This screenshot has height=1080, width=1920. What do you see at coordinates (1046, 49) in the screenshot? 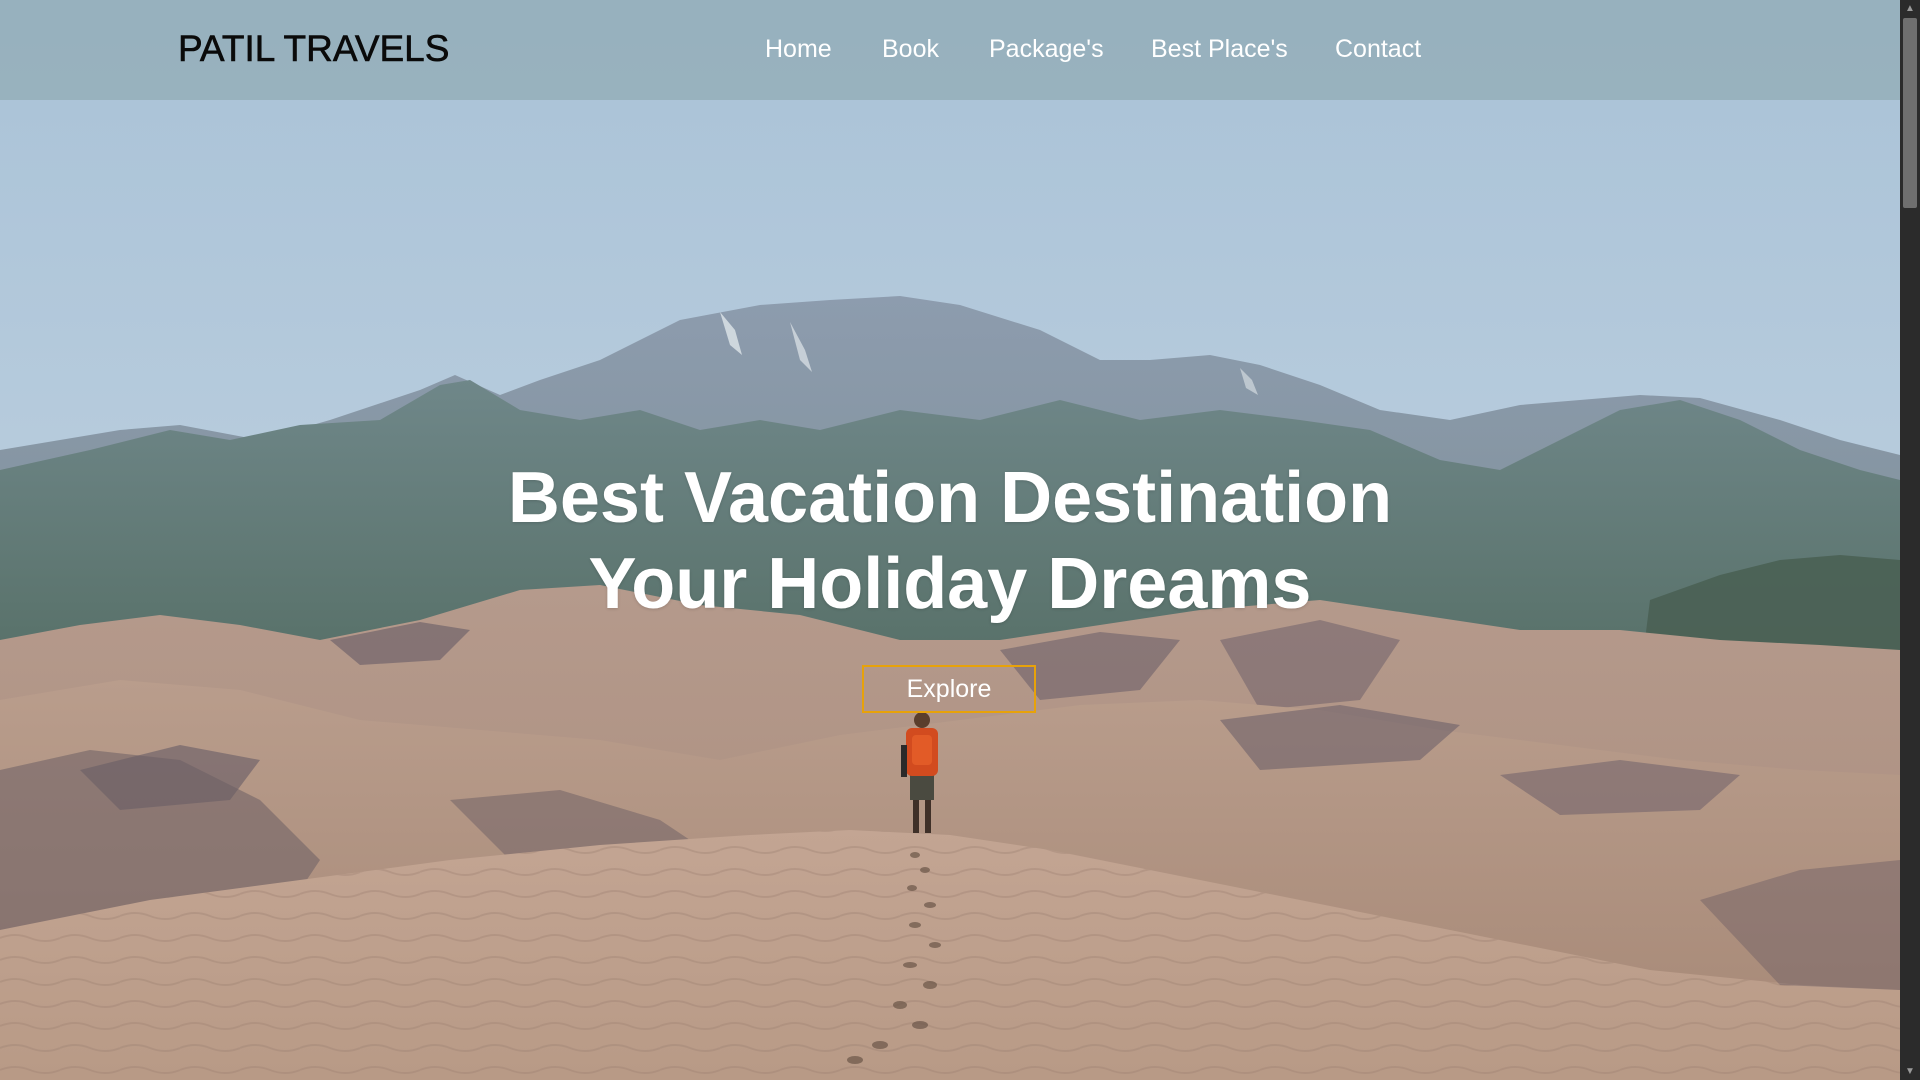
I see `nav-link-packages: Package's` at bounding box center [1046, 49].